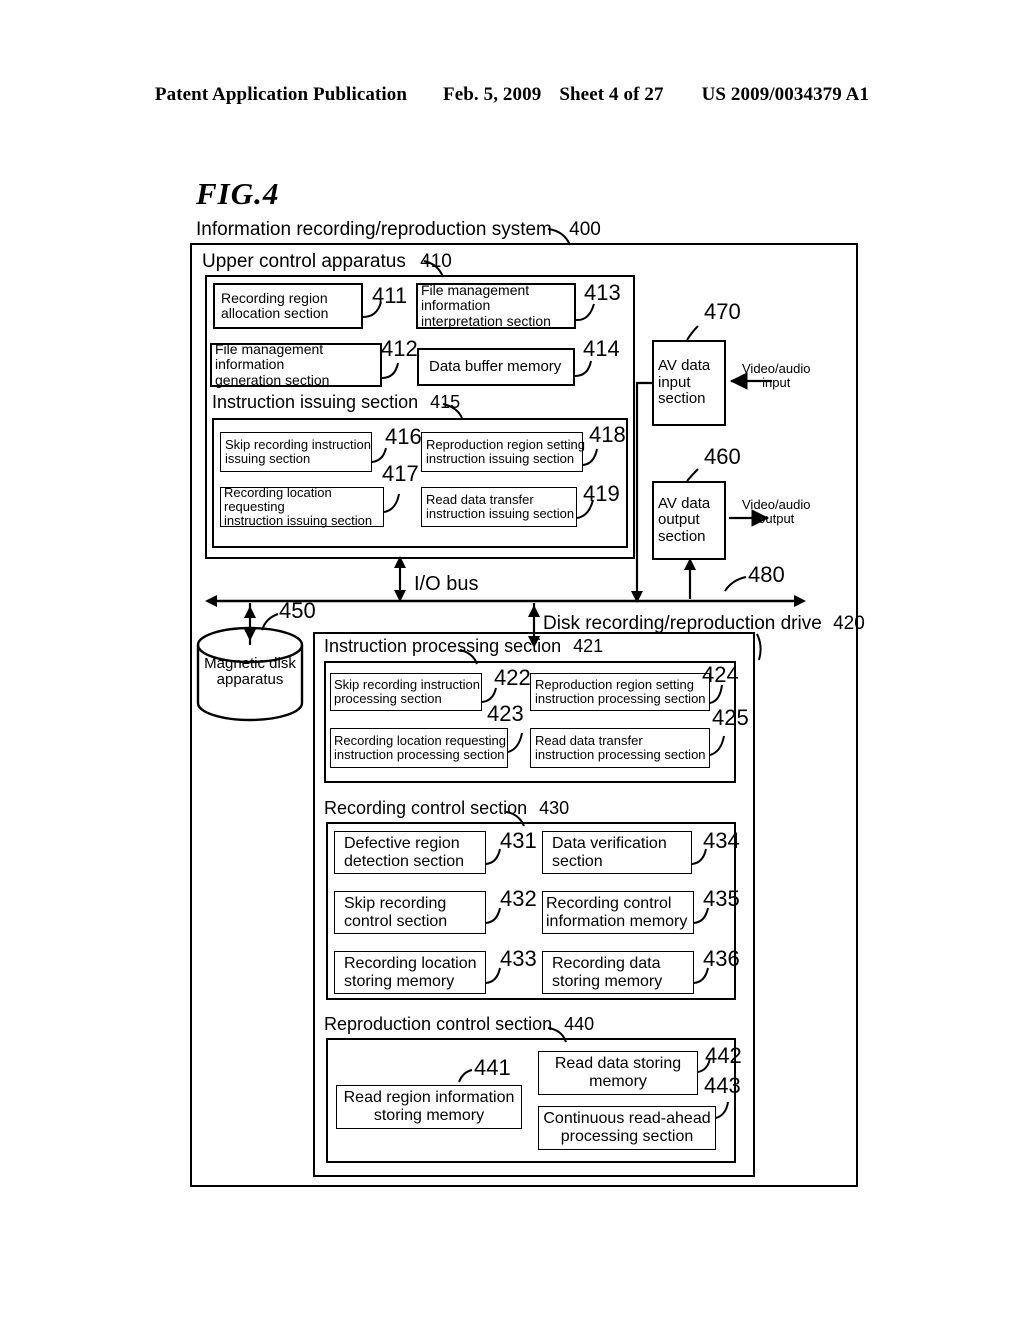  What do you see at coordinates (618, 1072) in the screenshot?
I see `block-442-label: Read data storing memory` at bounding box center [618, 1072].